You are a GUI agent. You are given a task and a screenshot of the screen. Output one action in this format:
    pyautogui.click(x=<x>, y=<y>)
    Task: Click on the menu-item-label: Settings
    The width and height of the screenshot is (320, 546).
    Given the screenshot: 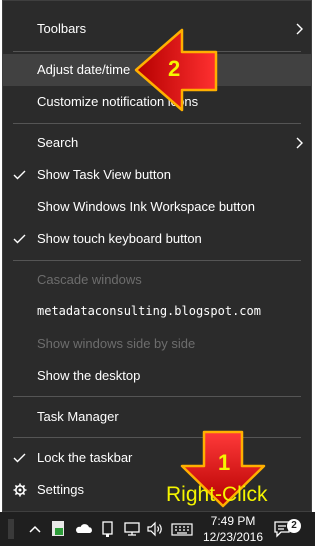 What is the action you would take?
    pyautogui.click(x=60, y=489)
    